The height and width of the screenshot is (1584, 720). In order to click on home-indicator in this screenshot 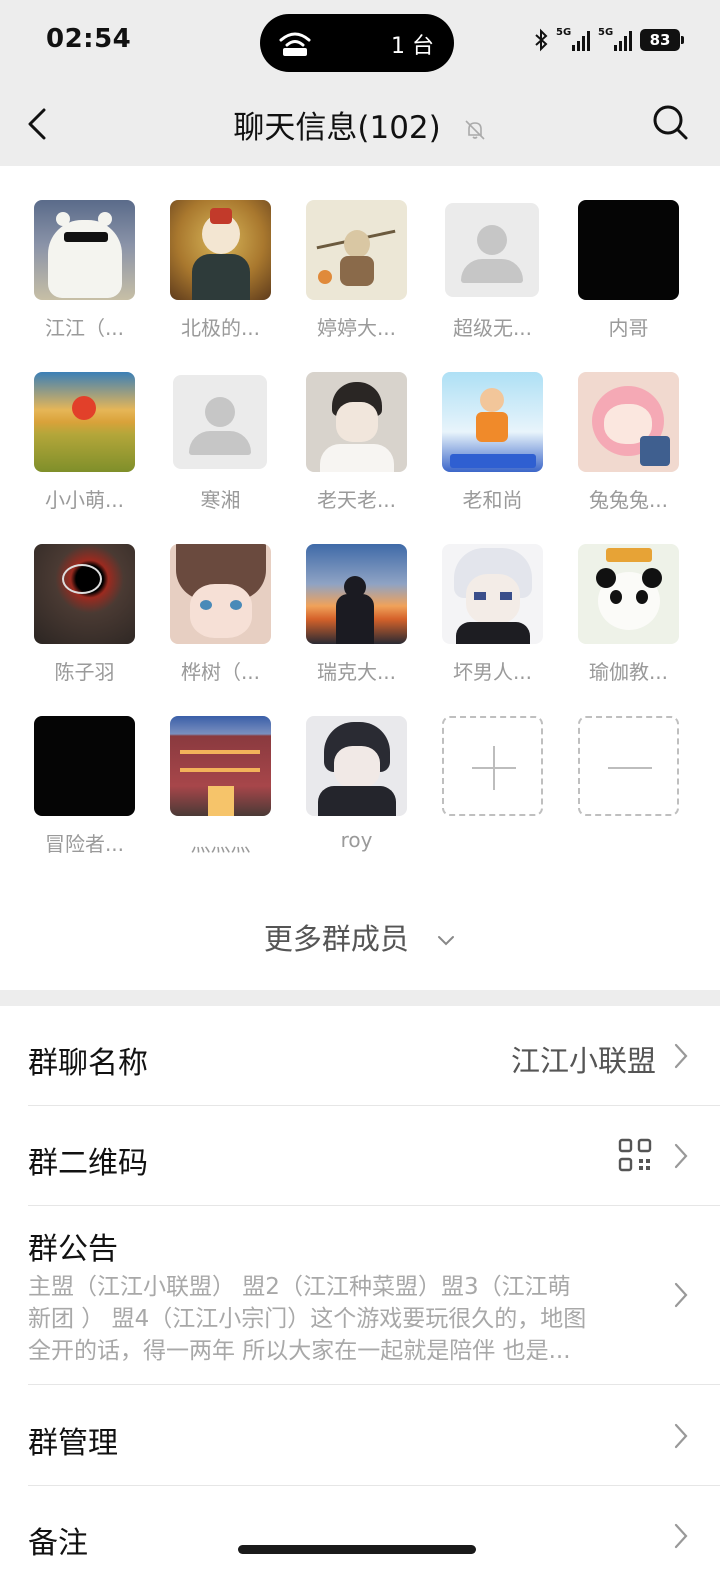, I will do `click(357, 1549)`.